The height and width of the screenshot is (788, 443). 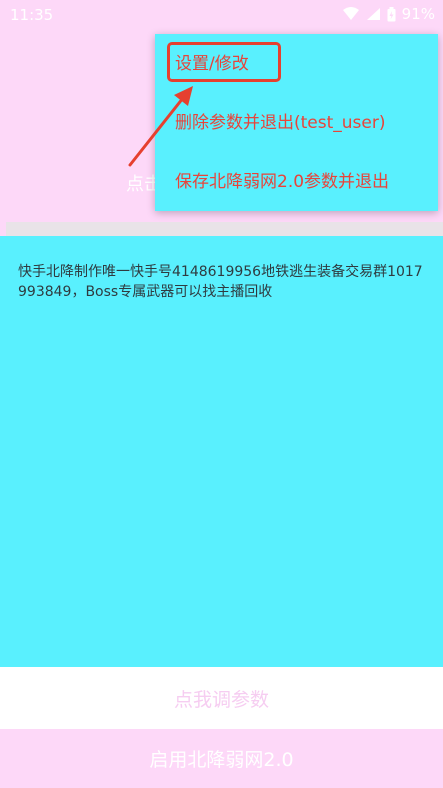 I want to click on signal-icon, so click(x=373, y=14).